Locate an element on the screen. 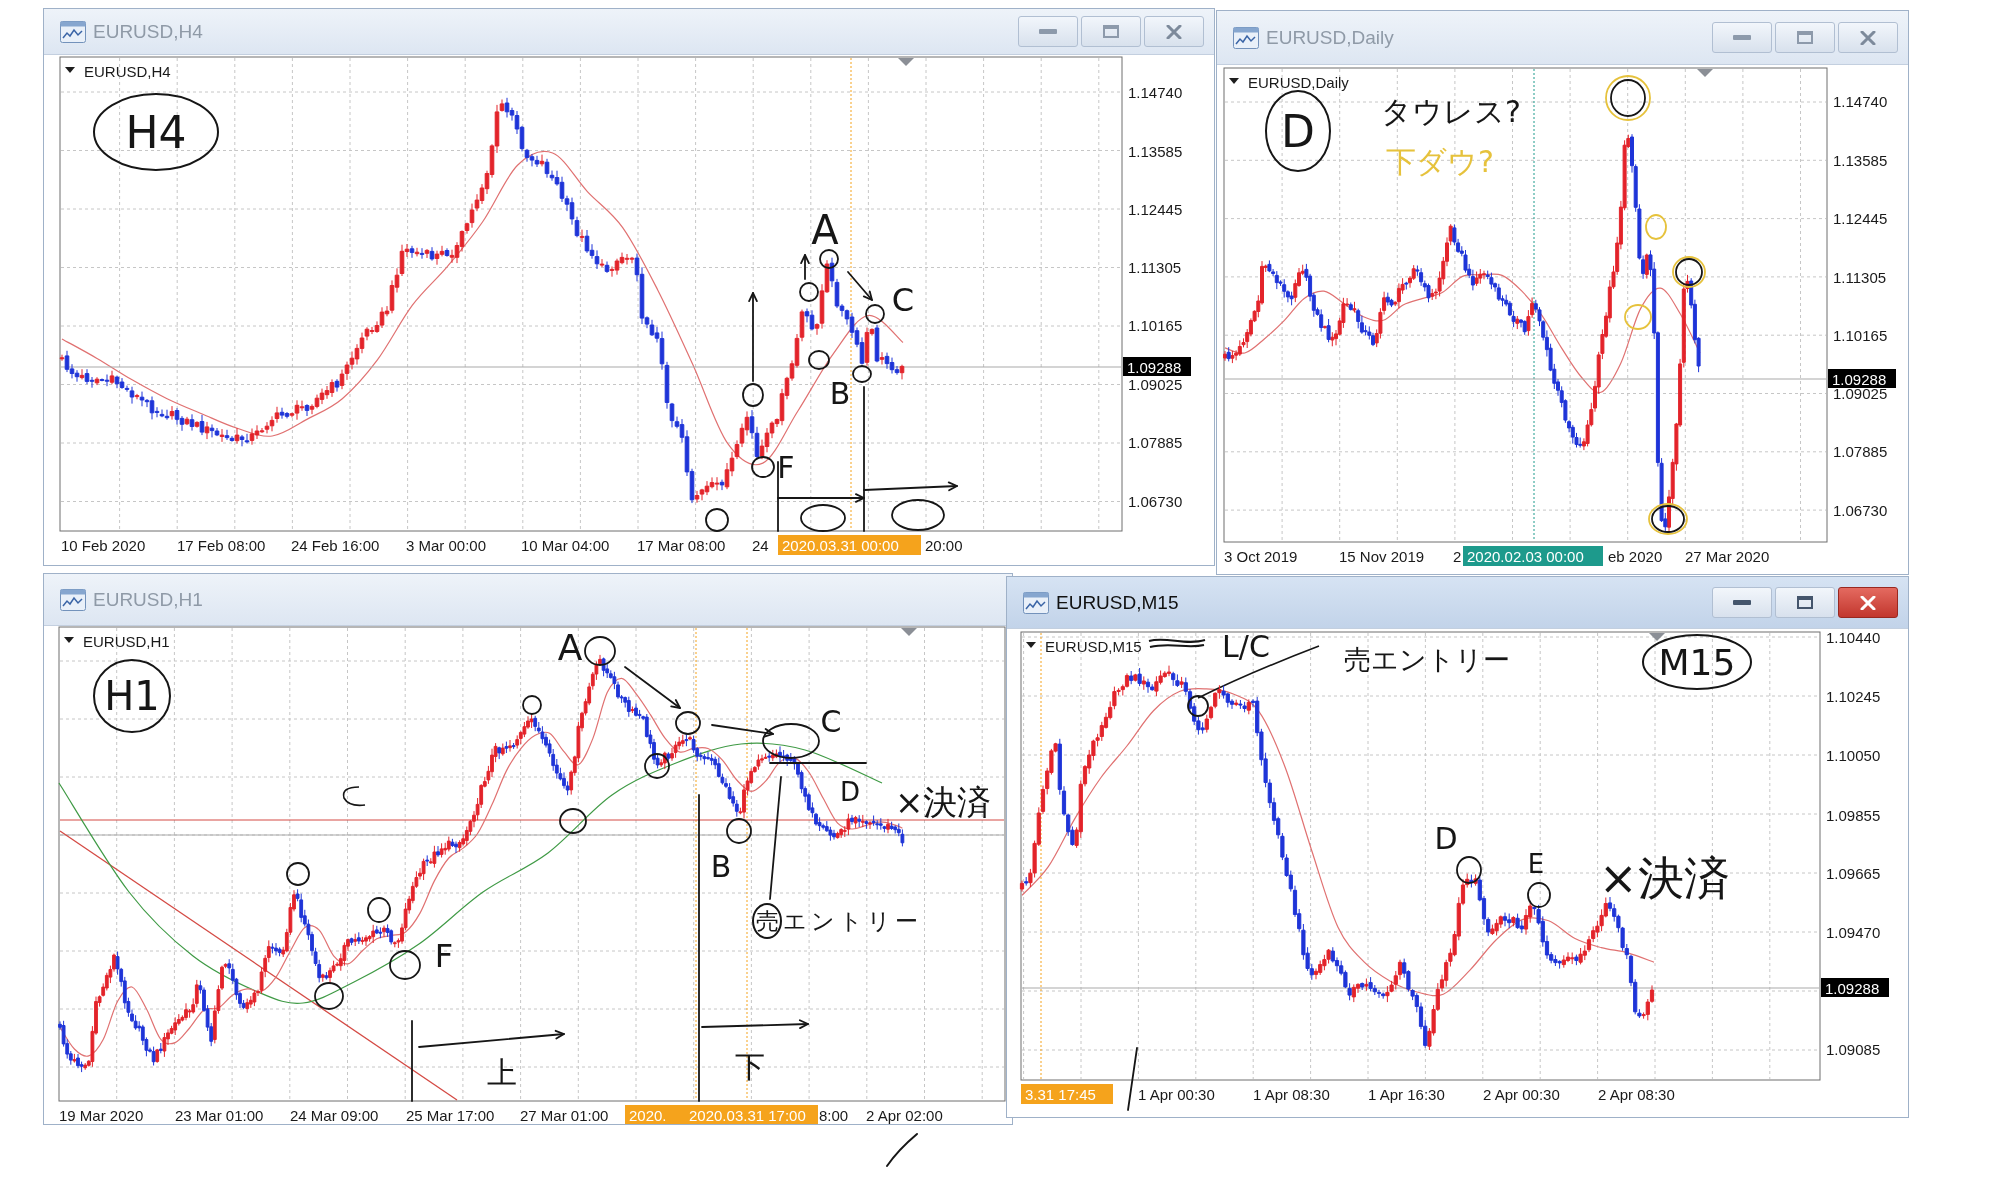 The width and height of the screenshot is (2000, 1184). handwritten-note: F is located at coordinates (444, 956).